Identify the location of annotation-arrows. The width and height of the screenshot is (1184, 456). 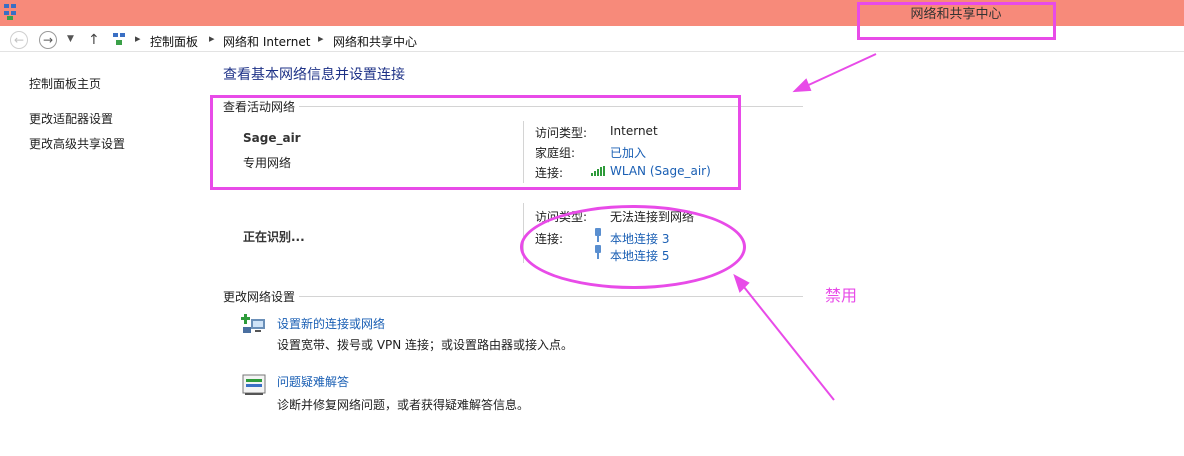
(805, 227).